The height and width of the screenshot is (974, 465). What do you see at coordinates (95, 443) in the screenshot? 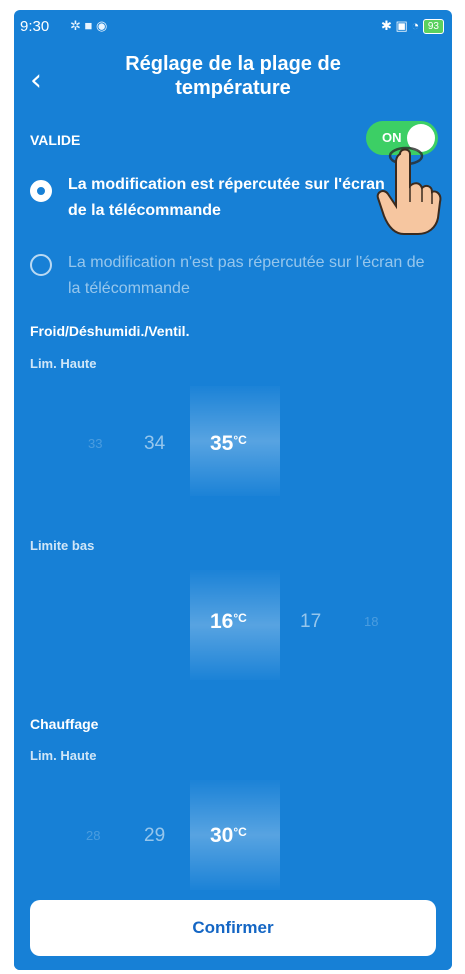
I see `cool-high-option: 33` at bounding box center [95, 443].